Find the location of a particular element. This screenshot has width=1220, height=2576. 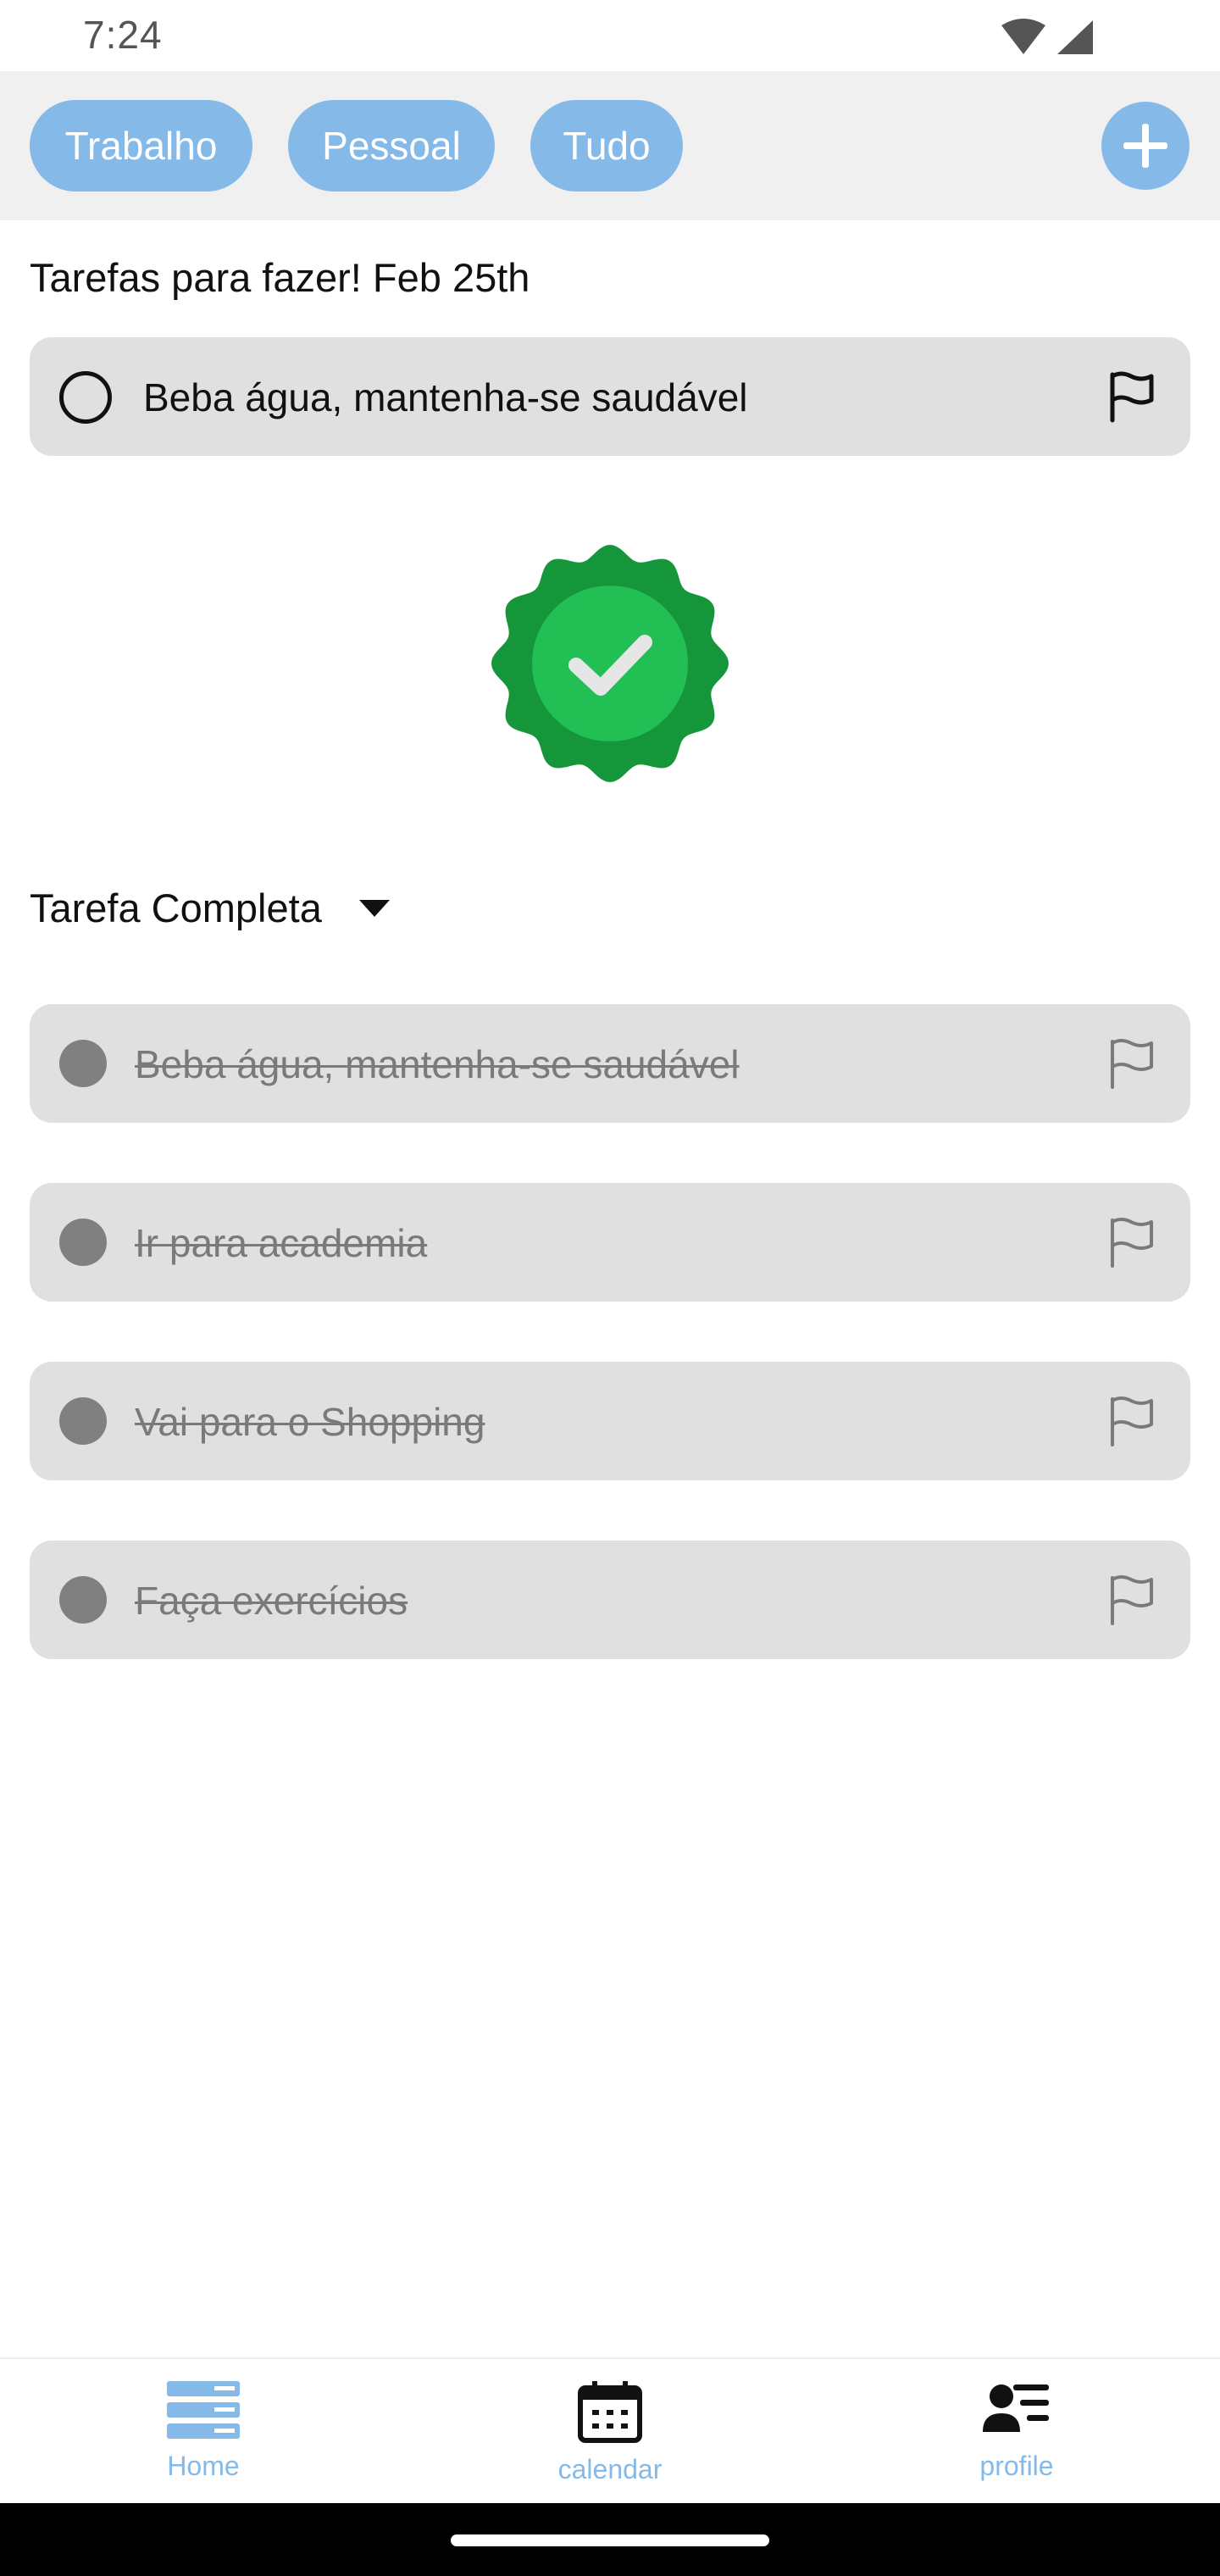

nav-label-profile: profile is located at coordinates (1016, 2466).